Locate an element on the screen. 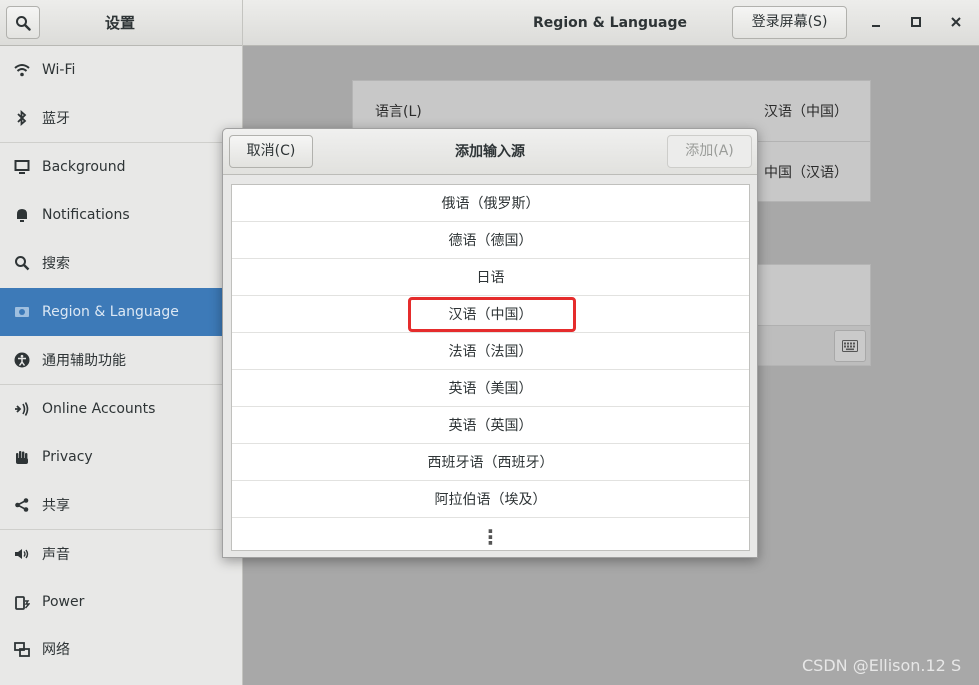 The image size is (979, 685). minimize-icon is located at coordinates (876, 26).